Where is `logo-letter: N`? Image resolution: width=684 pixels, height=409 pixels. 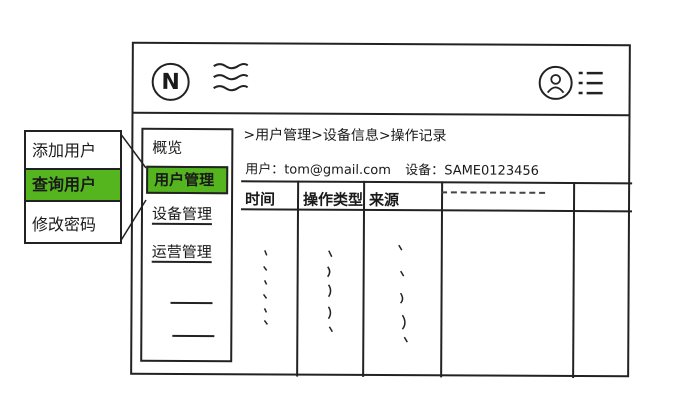
logo-letter: N is located at coordinates (170, 82).